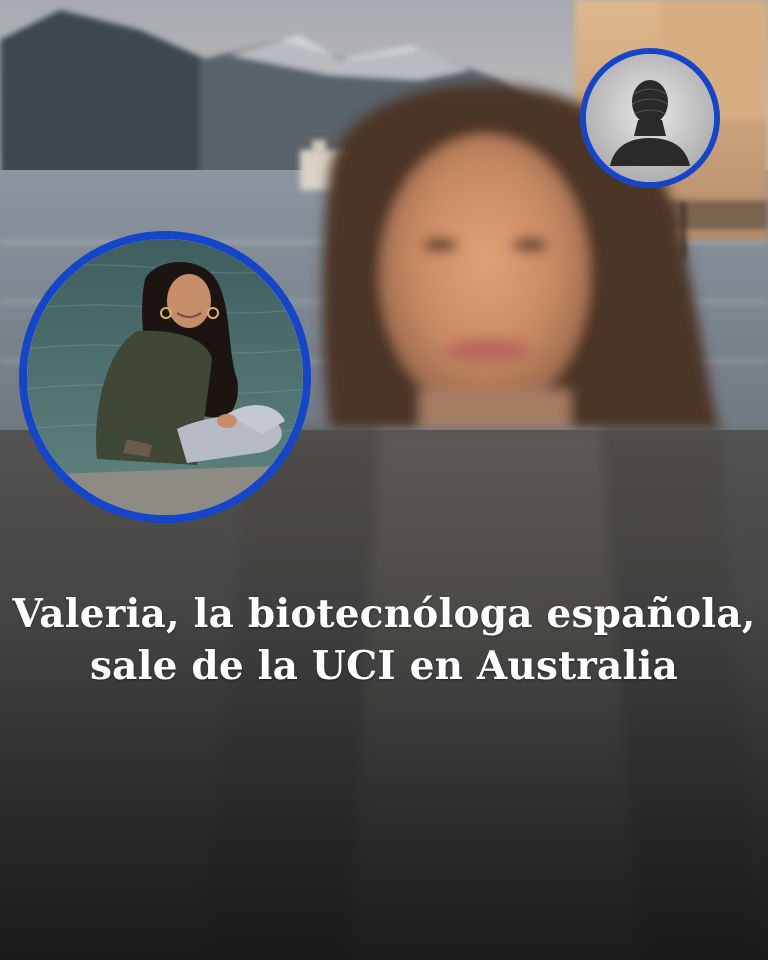 The height and width of the screenshot is (960, 768). I want to click on headline-line-2: sale de la UCI en Australia, so click(384, 666).